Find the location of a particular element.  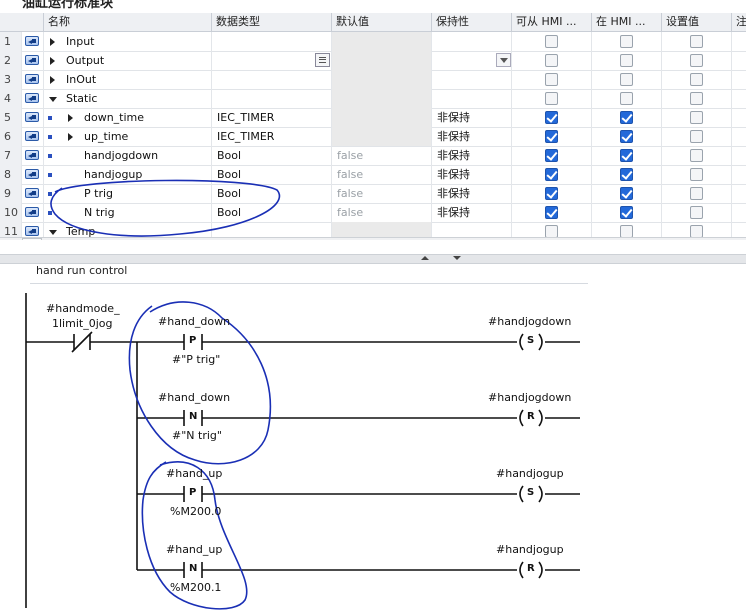

nc-contact-operand-line2: 1limit_0jog is located at coordinates (82, 323).